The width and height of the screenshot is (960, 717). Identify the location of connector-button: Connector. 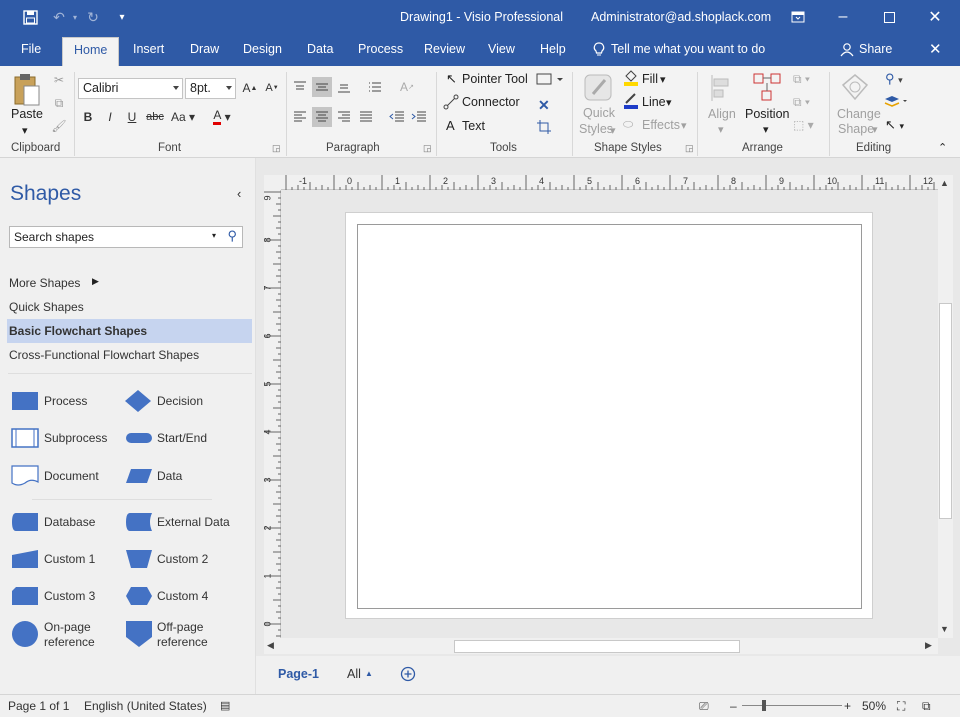
(491, 102).